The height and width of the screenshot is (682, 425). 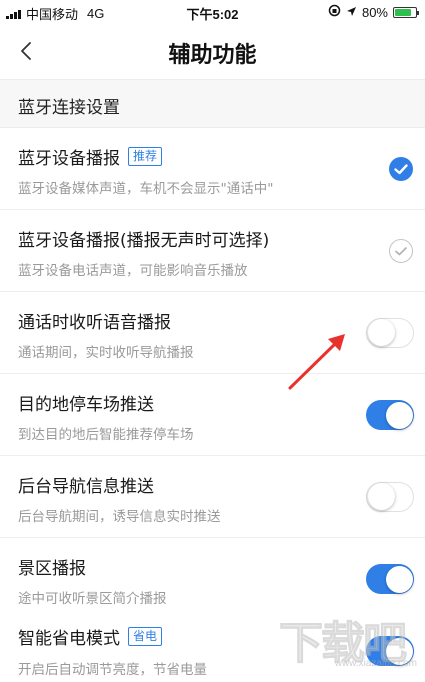 I want to click on setting-subtitle: 后台导航期间，诱导信息实时推送, so click(x=119, y=517).